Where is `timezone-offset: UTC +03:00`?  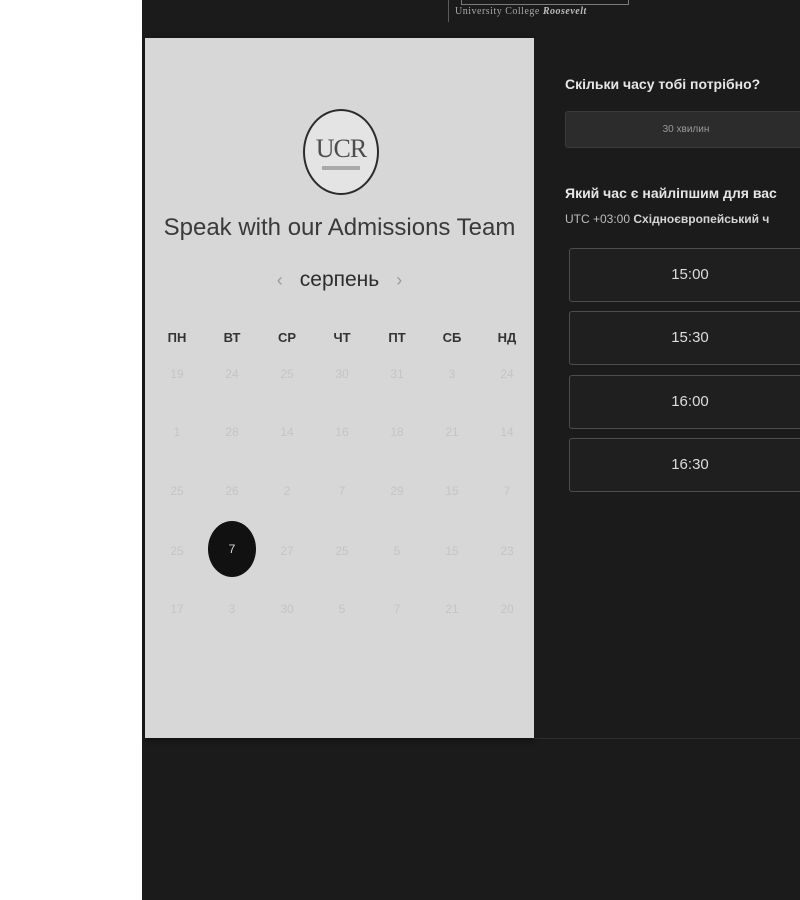
timezone-offset: UTC +03:00 is located at coordinates (598, 219).